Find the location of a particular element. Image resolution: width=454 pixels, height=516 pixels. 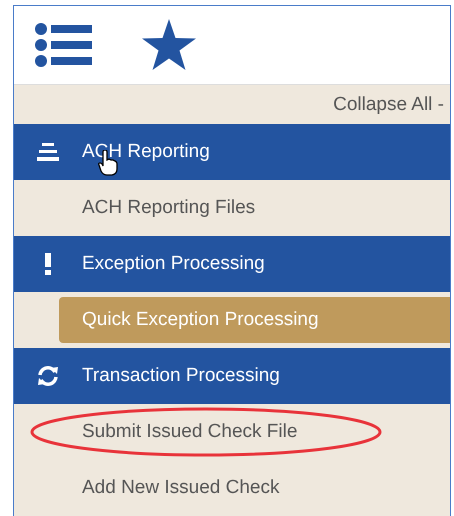

exclamation-icon is located at coordinates (48, 264).